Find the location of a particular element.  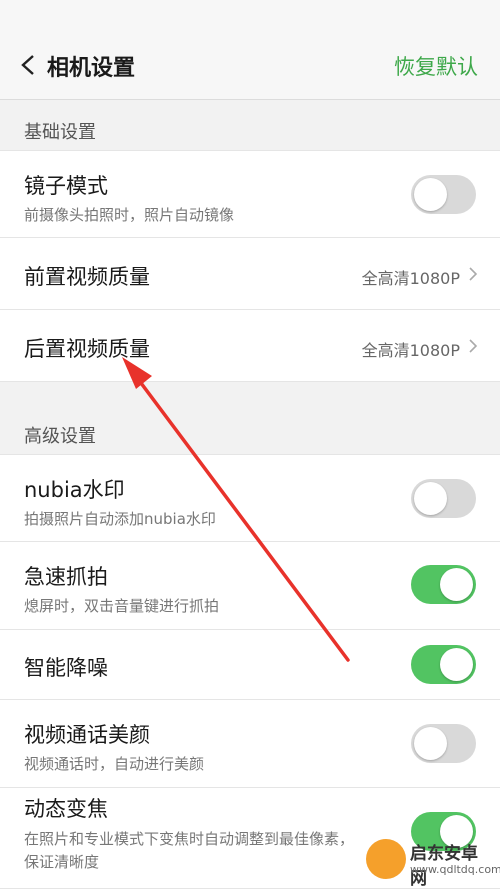

row-title: 后置视频质量 is located at coordinates (87, 349).